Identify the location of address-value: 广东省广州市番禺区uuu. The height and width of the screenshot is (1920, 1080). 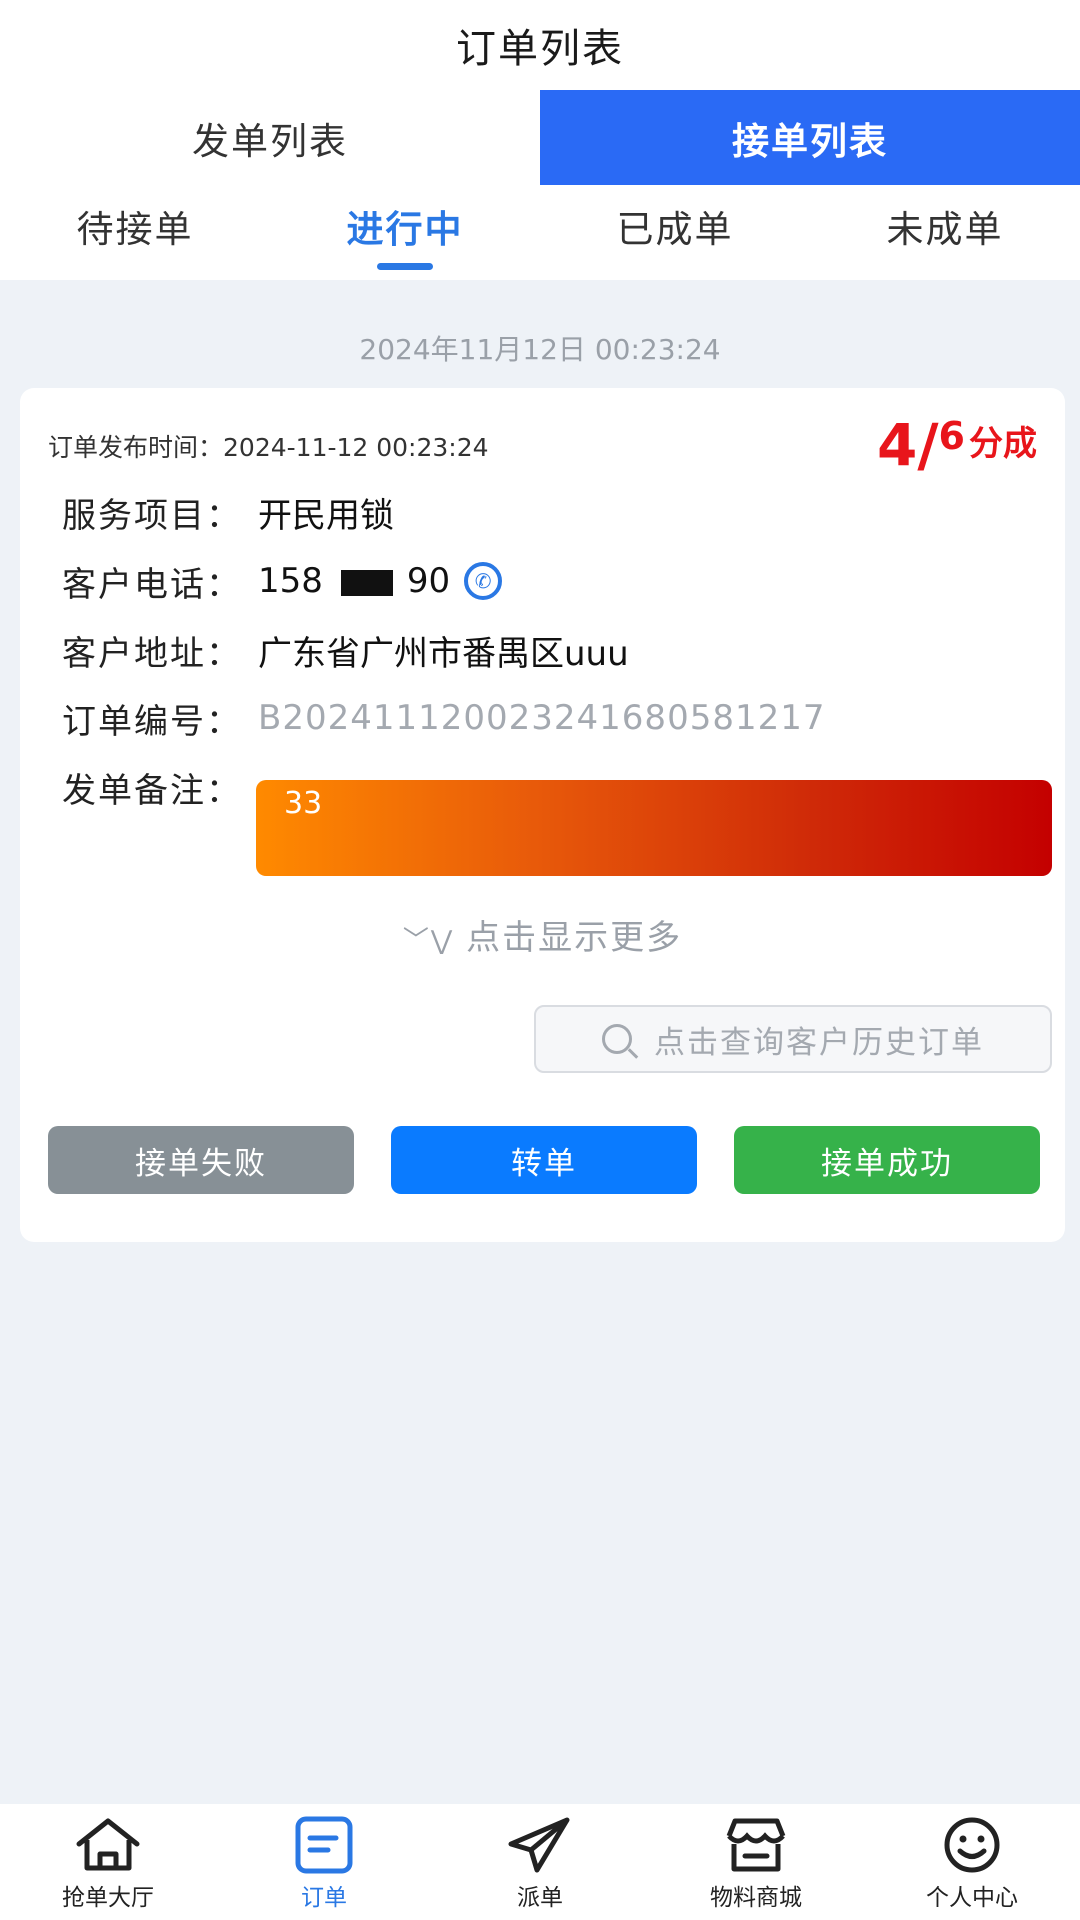
(443, 653).